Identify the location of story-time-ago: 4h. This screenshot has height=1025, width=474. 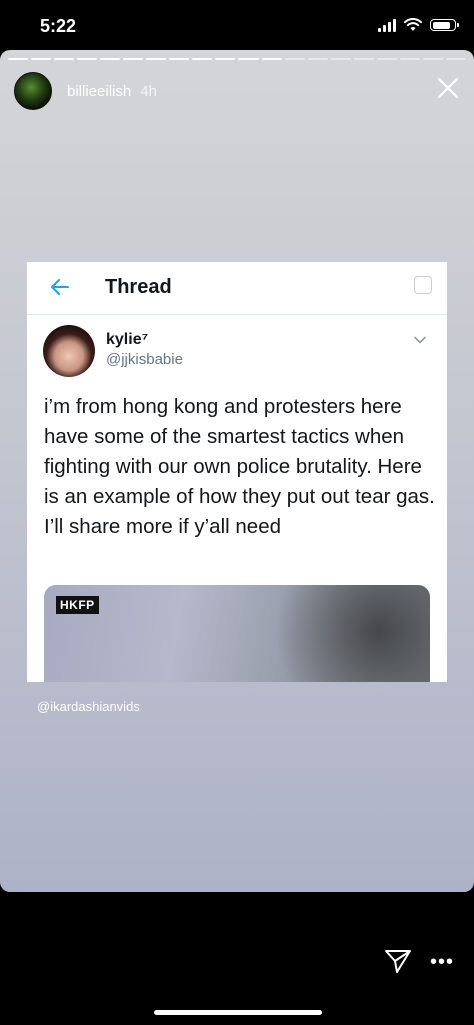
(148, 91).